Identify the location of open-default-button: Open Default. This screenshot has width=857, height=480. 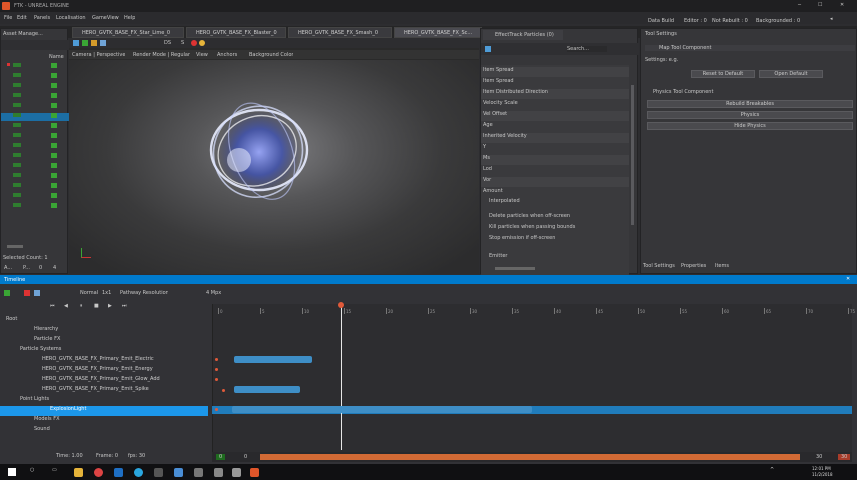
(791, 74).